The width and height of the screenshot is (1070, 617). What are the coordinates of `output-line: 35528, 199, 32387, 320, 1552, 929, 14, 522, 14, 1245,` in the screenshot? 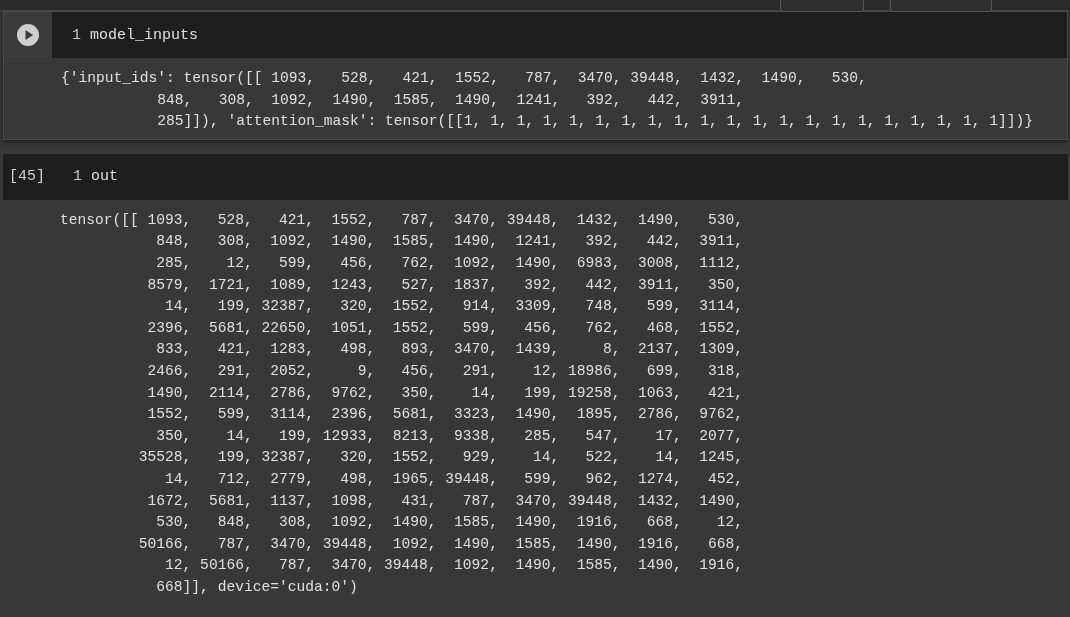 It's located at (441, 458).